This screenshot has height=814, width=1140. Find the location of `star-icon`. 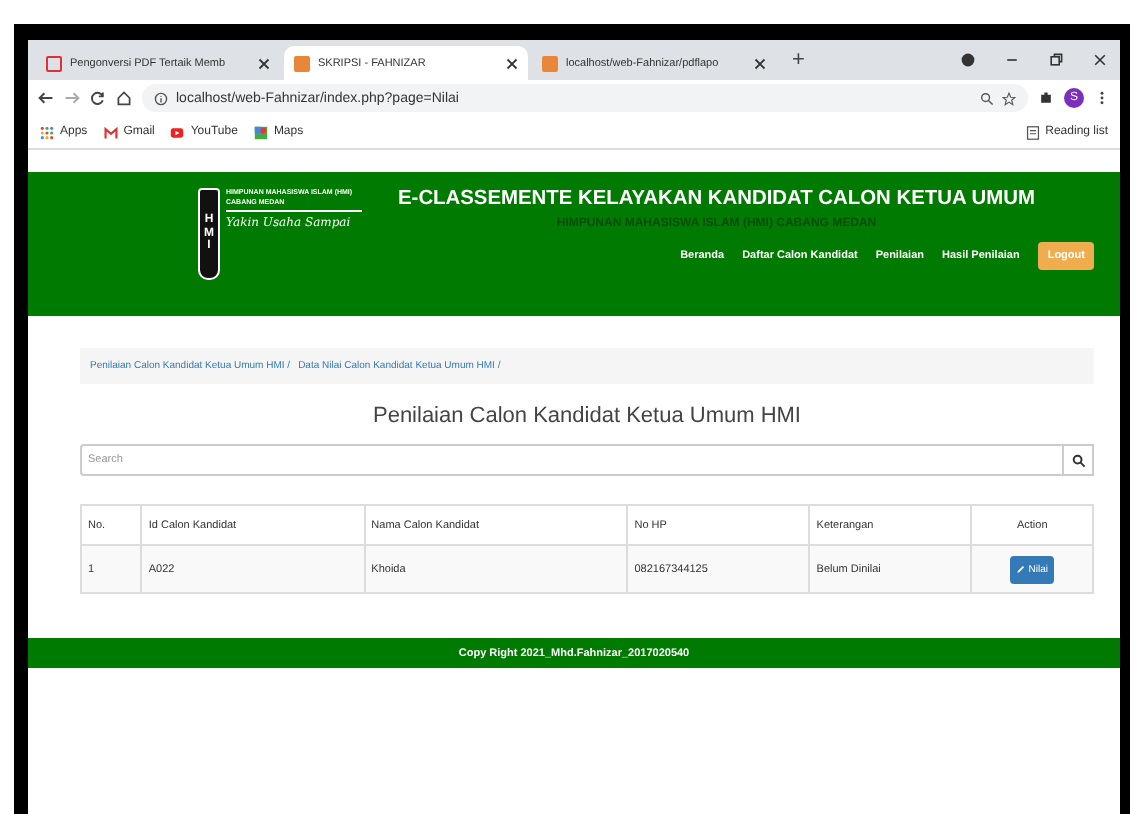

star-icon is located at coordinates (1009, 98).